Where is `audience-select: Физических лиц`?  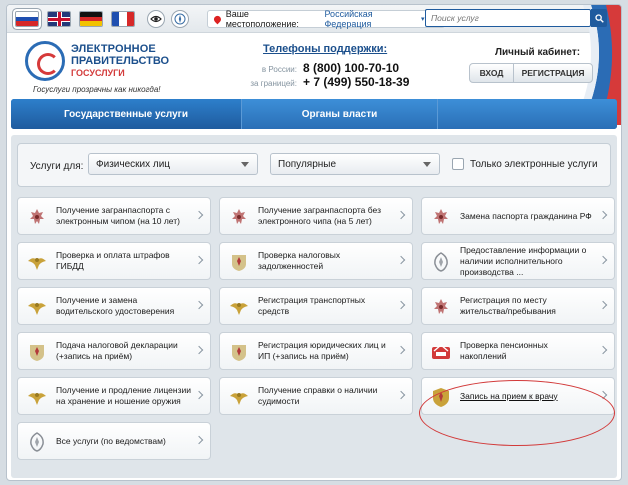
audience-select: Физических лиц is located at coordinates (173, 164).